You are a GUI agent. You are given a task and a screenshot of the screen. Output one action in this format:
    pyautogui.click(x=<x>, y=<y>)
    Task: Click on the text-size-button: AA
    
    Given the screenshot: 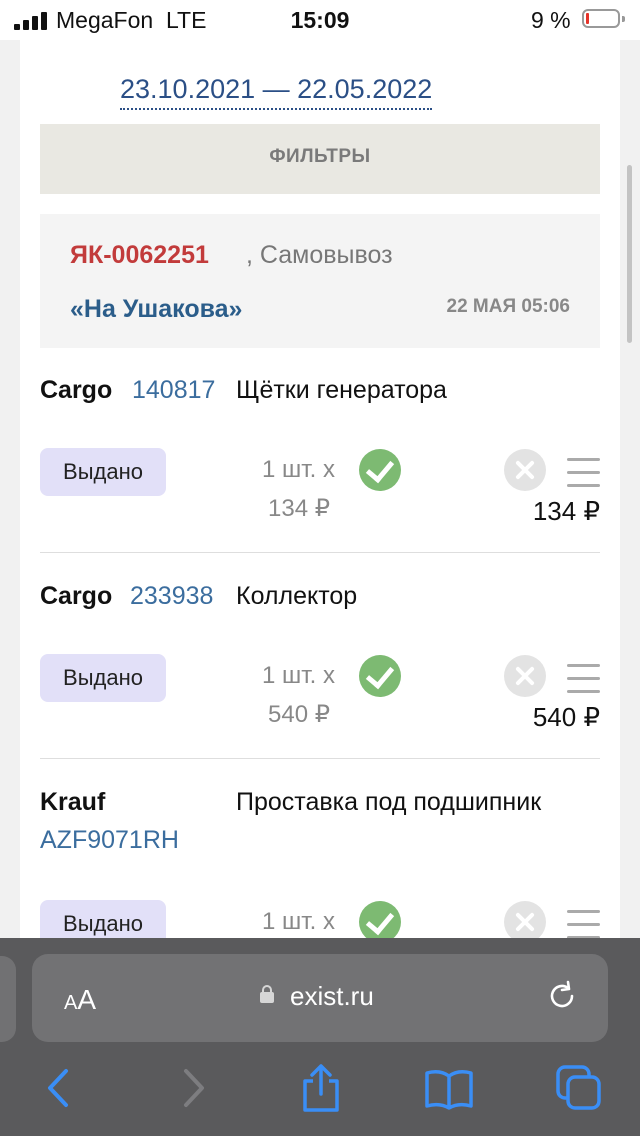 What is the action you would take?
    pyautogui.click(x=80, y=1000)
    